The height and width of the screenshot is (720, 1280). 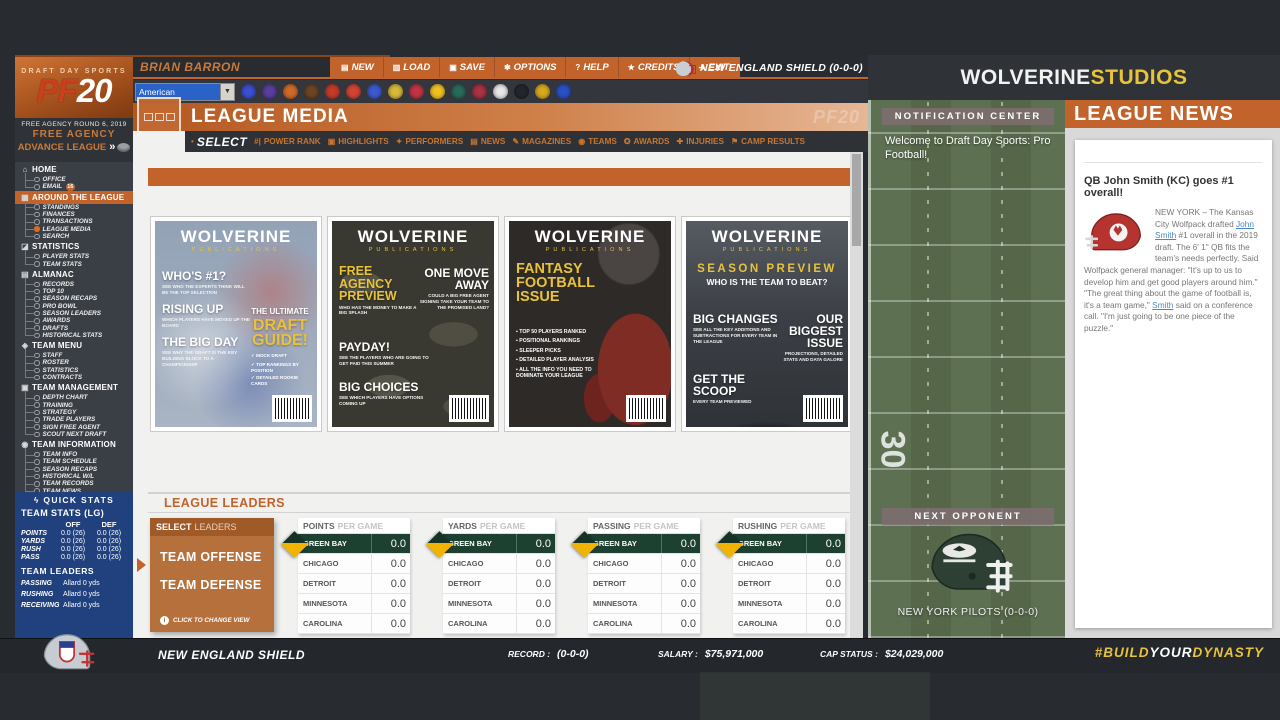 What do you see at coordinates (205, 620) in the screenshot?
I see `change-view-note: i CLICK TO CHANGE VIEW` at bounding box center [205, 620].